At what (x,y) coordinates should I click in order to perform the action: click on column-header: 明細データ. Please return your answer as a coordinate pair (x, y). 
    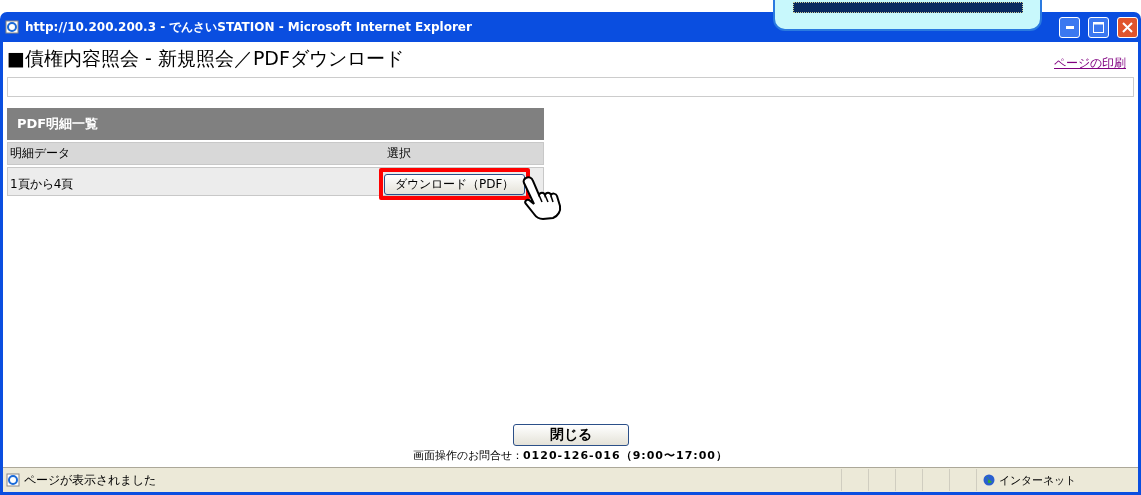
    Looking at the image, I should click on (40, 153).